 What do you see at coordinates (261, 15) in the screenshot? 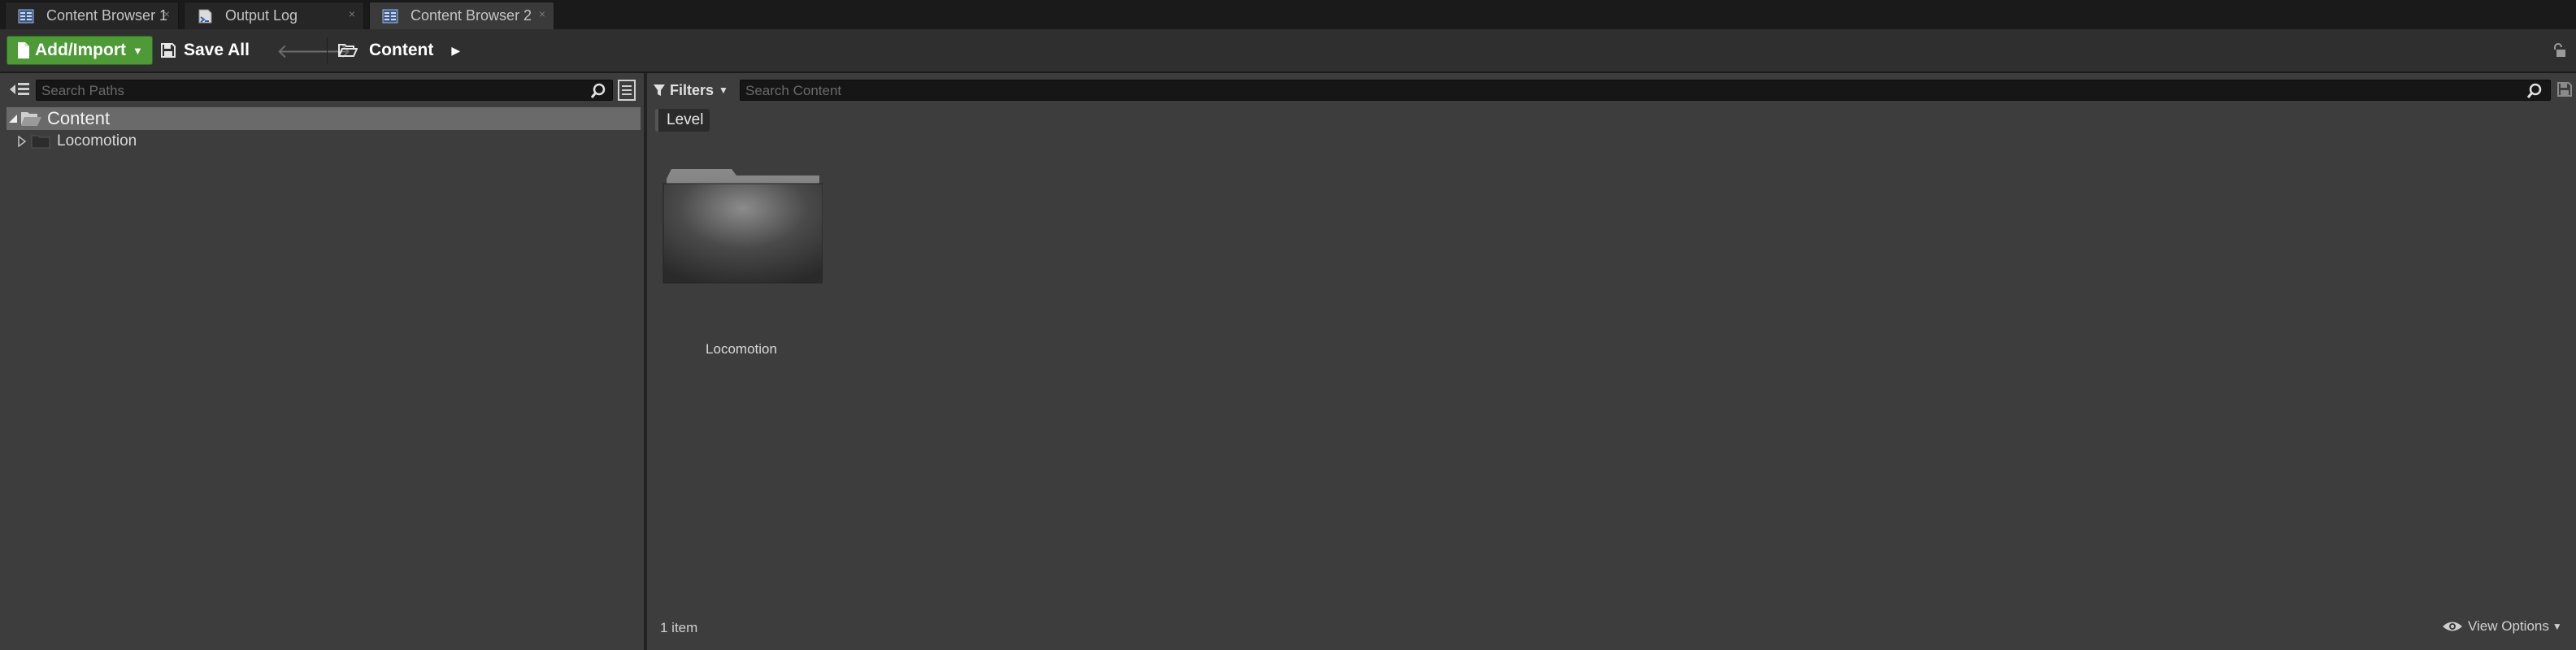
I see `tab-label: Output Log` at bounding box center [261, 15].